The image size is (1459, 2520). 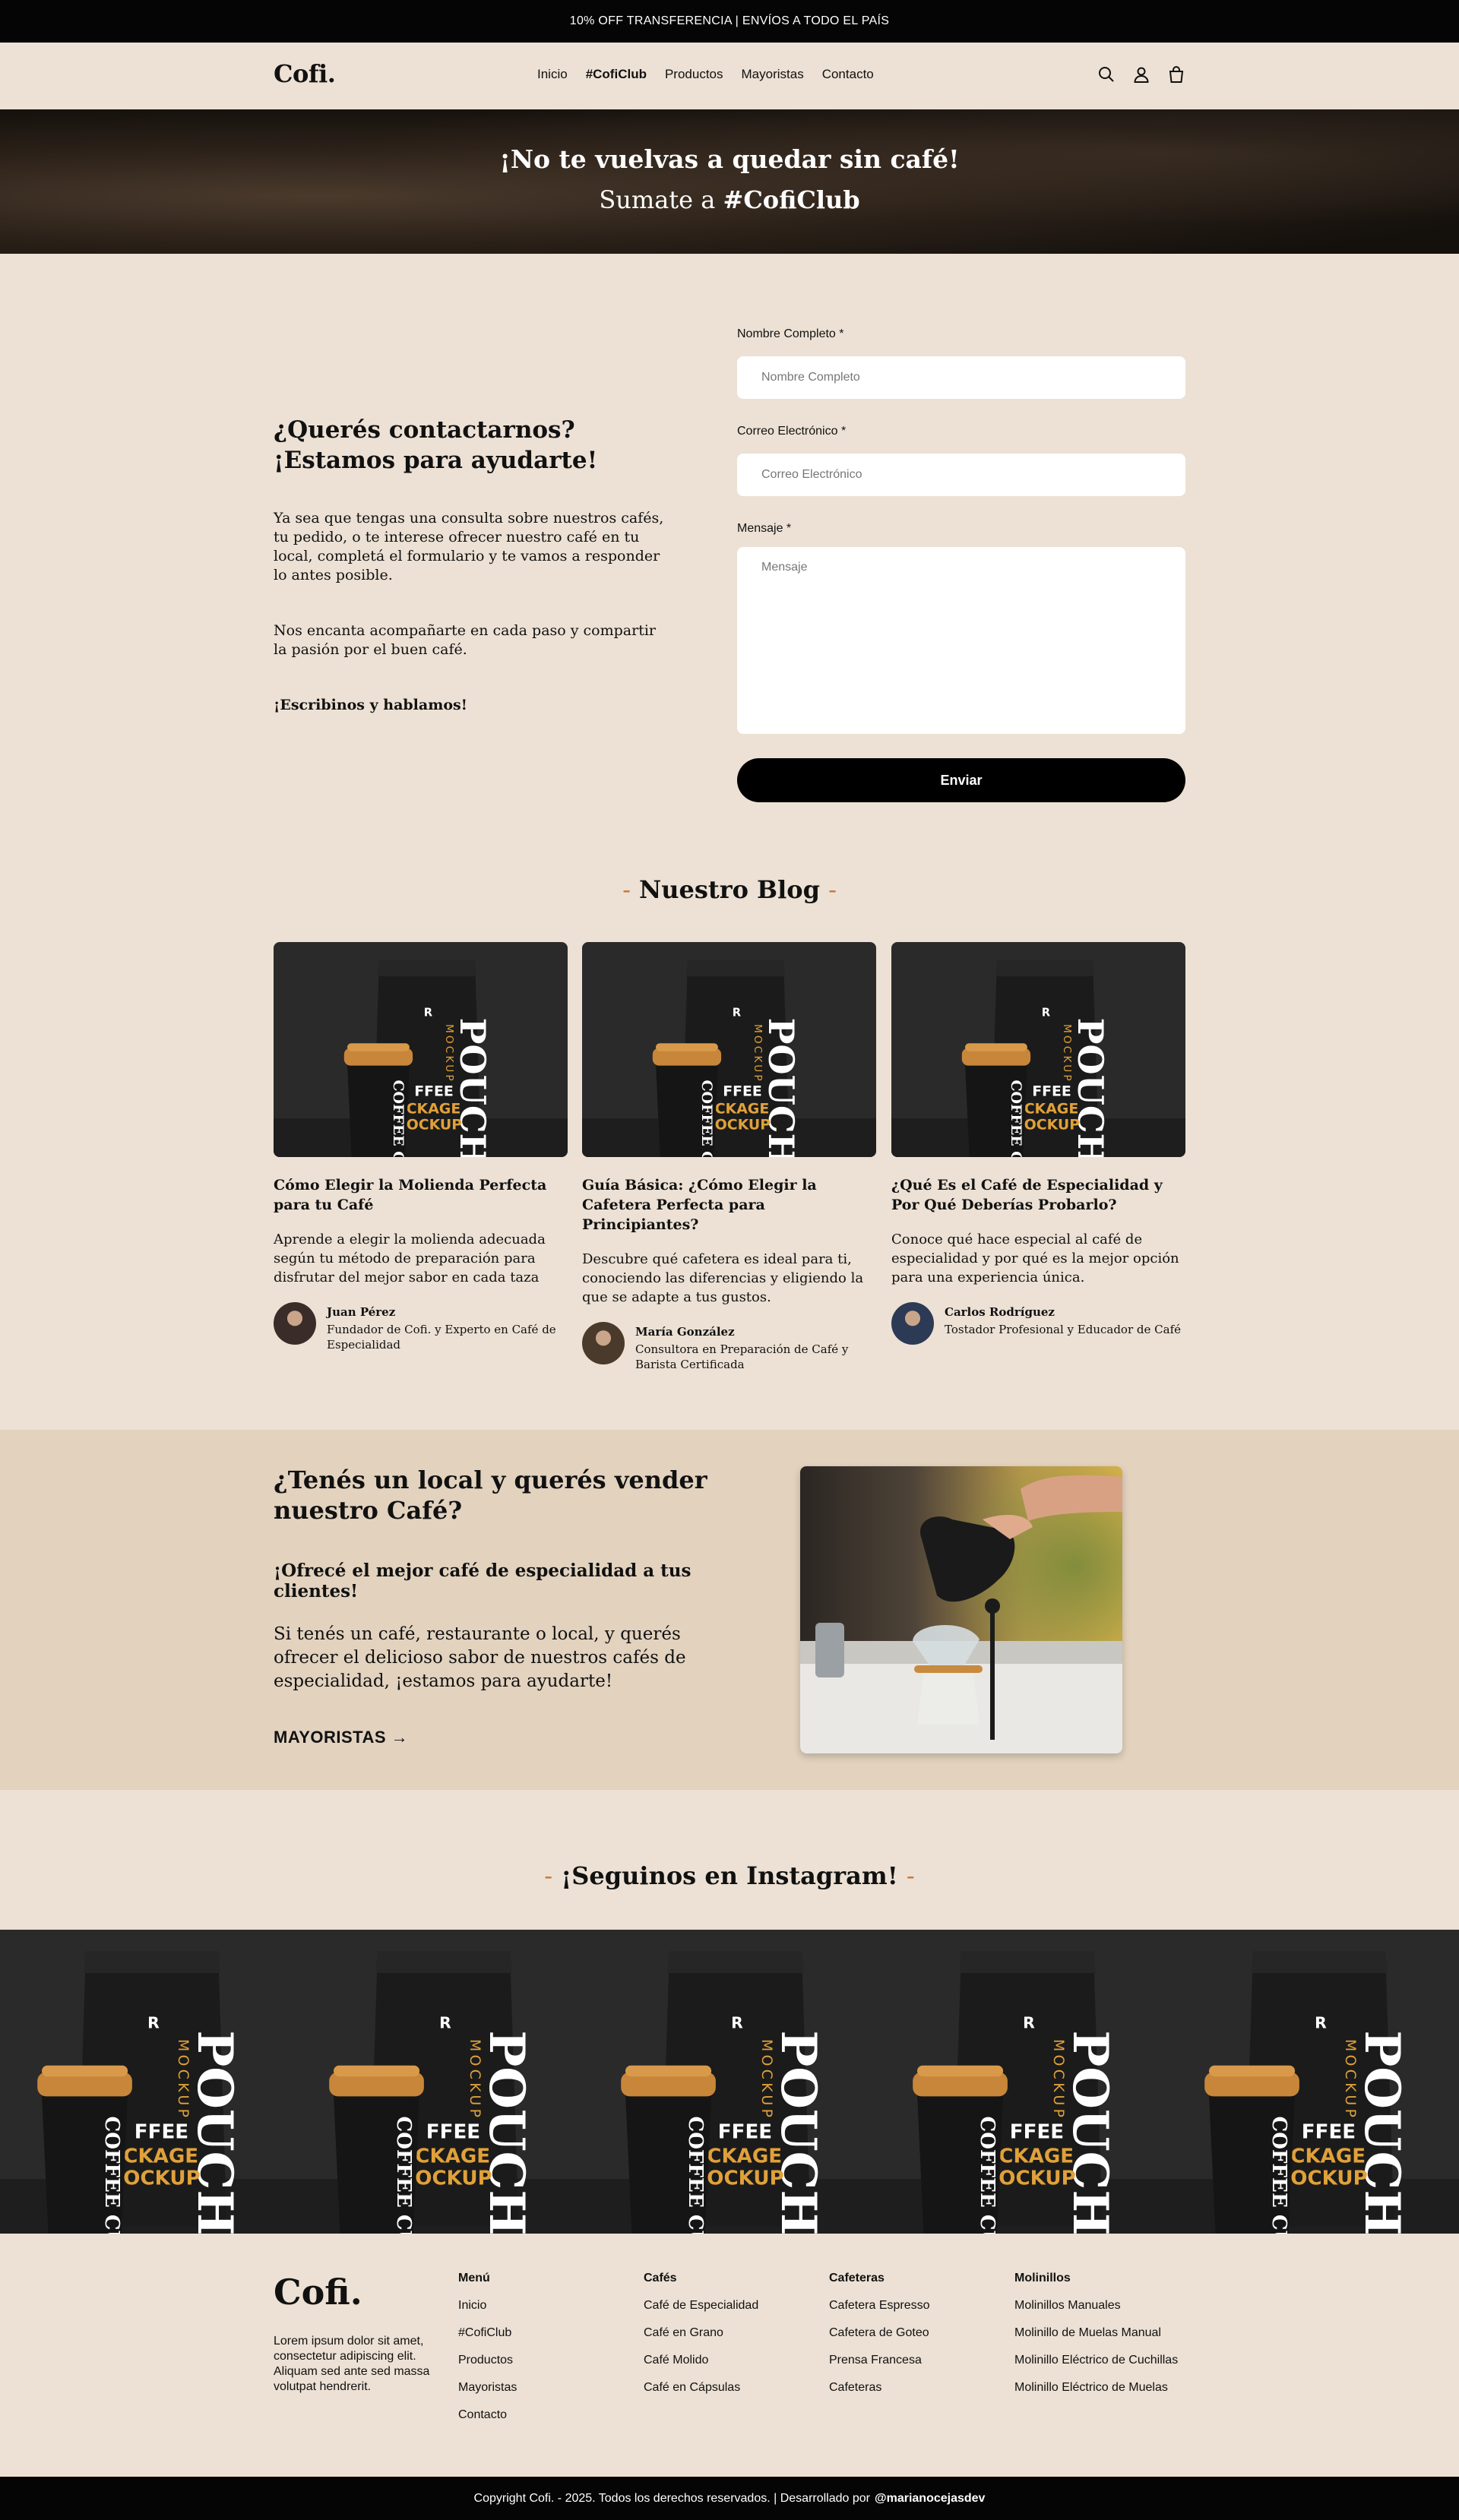 I want to click on author-name: María González, so click(x=685, y=1332).